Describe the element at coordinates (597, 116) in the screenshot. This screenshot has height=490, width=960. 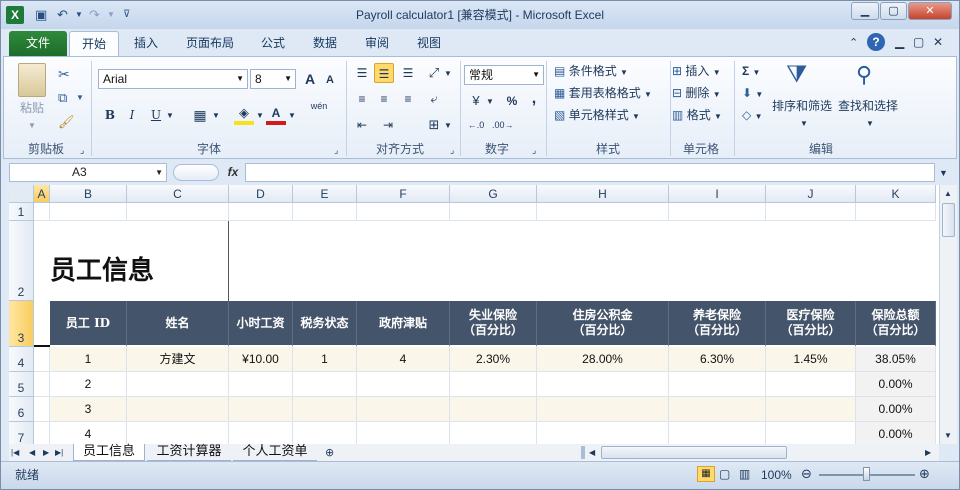
I see `cell-styles-button: ▧ 单元格样式 ▼` at that location.